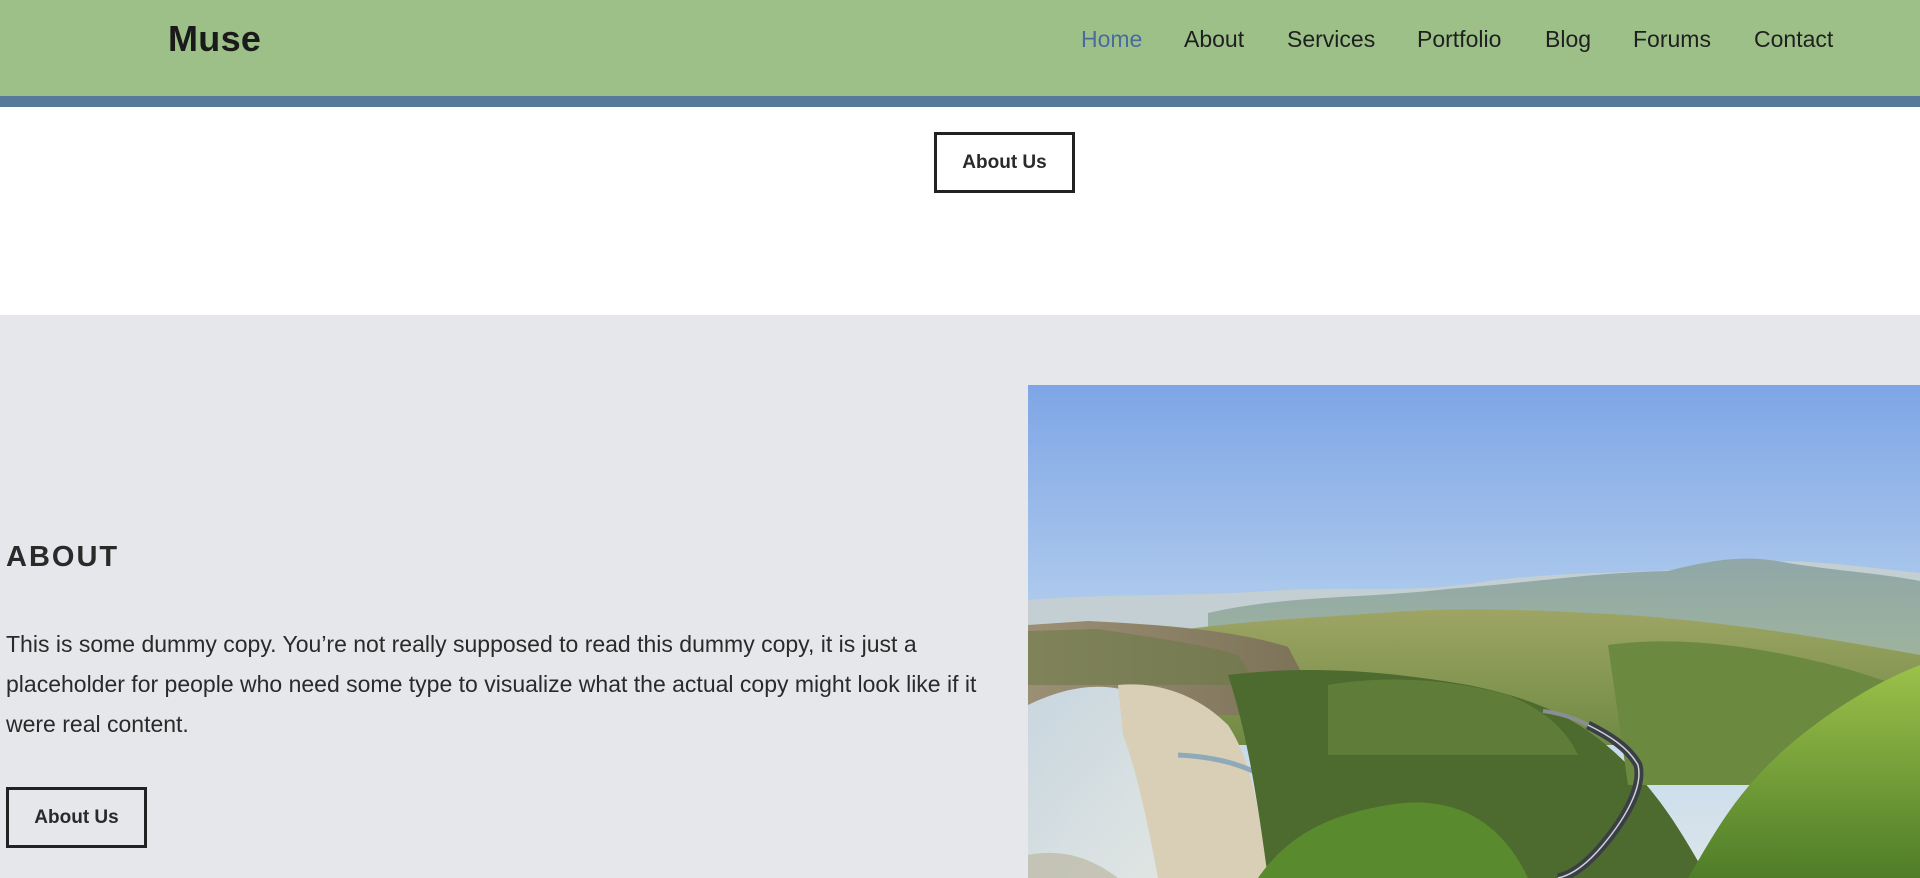 The image size is (1920, 878). Describe the element at coordinates (960, 101) in the screenshot. I see `header-accent-bar` at that location.